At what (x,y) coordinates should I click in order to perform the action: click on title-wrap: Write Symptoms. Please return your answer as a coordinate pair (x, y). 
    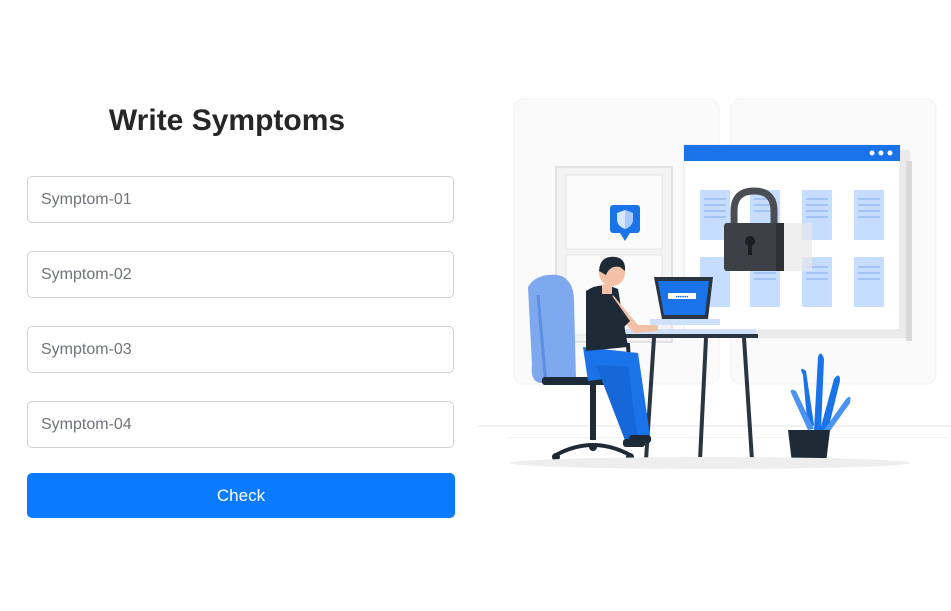
    Looking at the image, I should click on (227, 122).